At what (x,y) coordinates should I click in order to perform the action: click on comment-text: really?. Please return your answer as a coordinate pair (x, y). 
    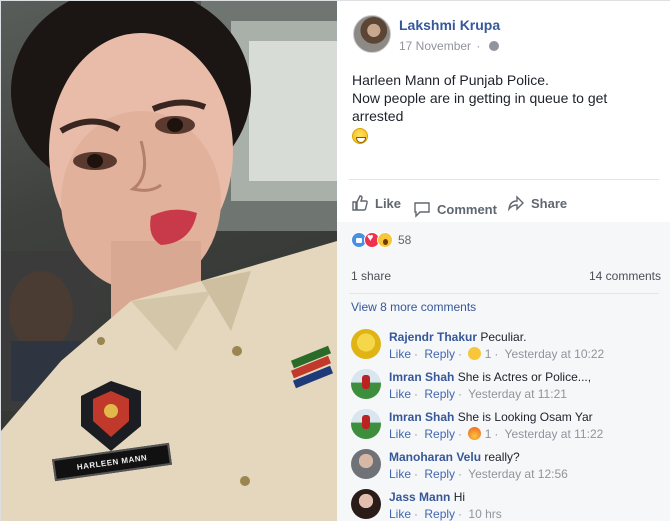
    Looking at the image, I should click on (502, 457).